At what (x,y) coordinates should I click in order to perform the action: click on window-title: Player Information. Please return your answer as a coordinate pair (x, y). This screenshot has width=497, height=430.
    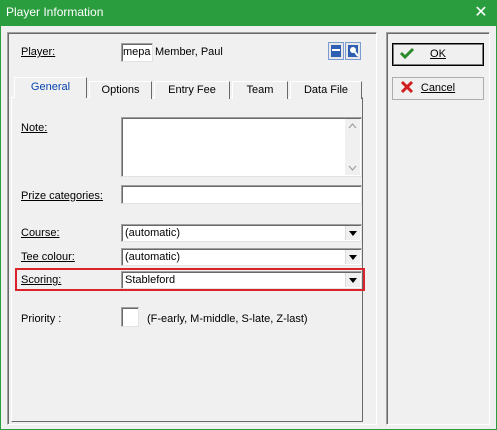
    Looking at the image, I should click on (55, 12).